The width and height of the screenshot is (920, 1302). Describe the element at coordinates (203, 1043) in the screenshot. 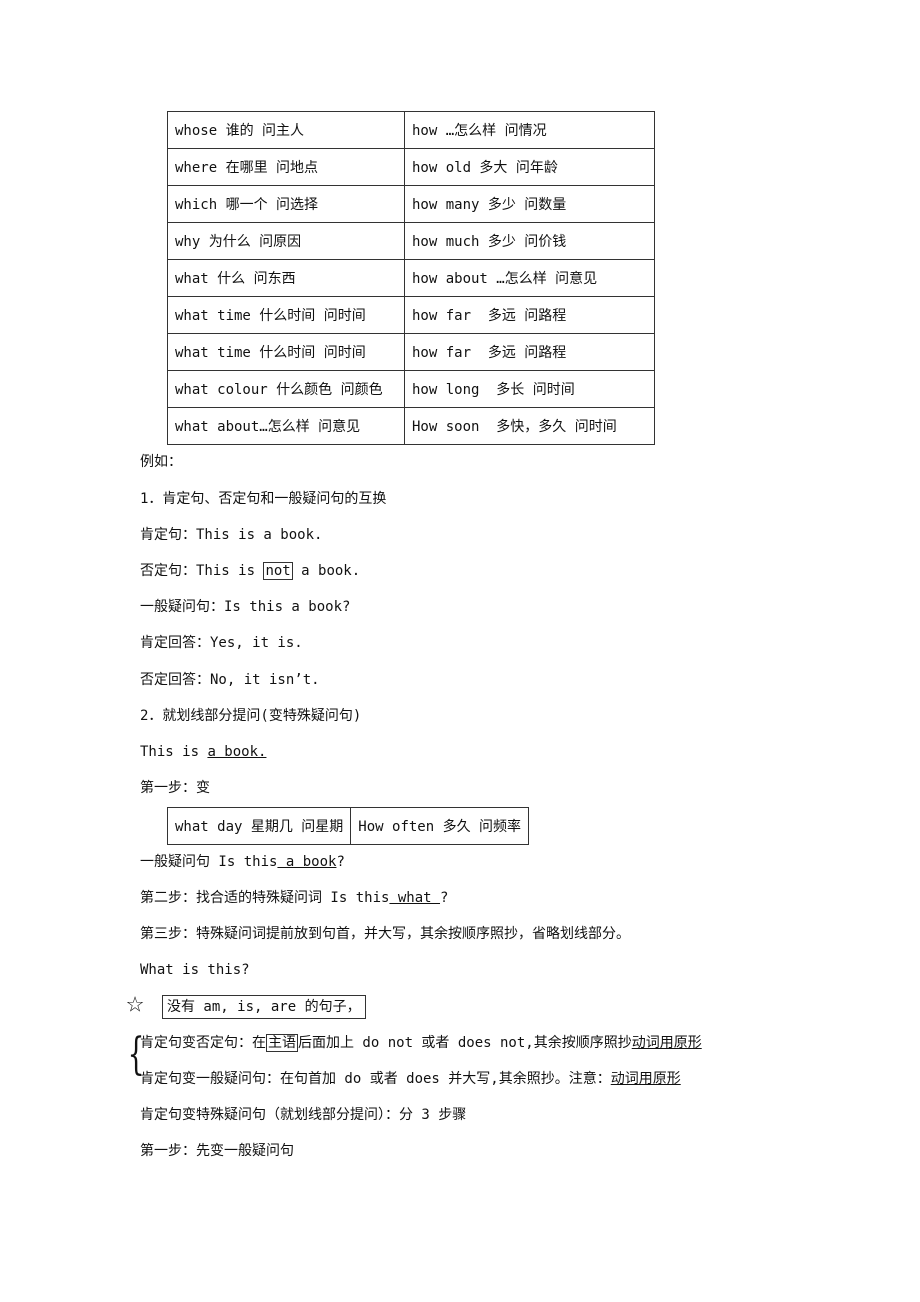

I see `text: 肯定句变否定句：在` at that location.